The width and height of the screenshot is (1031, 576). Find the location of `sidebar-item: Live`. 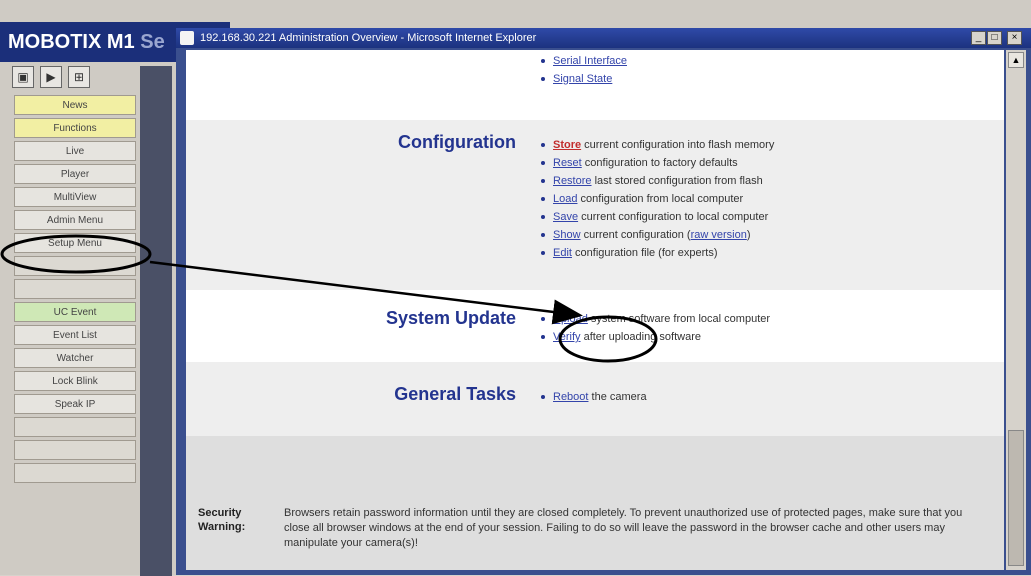

sidebar-item: Live is located at coordinates (75, 151).